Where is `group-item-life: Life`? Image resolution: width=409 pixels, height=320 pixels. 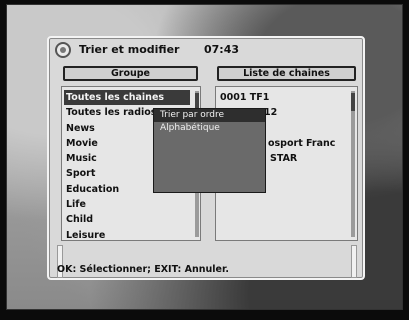
group-item-life: Life is located at coordinates (127, 204).